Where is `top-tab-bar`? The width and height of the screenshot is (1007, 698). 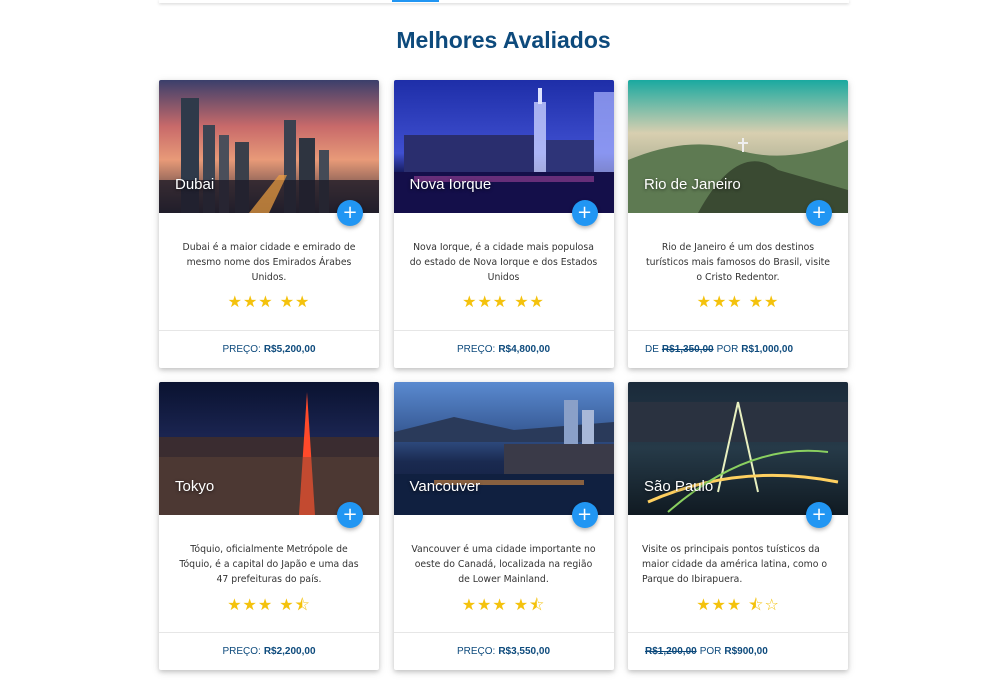 top-tab-bar is located at coordinates (504, 1).